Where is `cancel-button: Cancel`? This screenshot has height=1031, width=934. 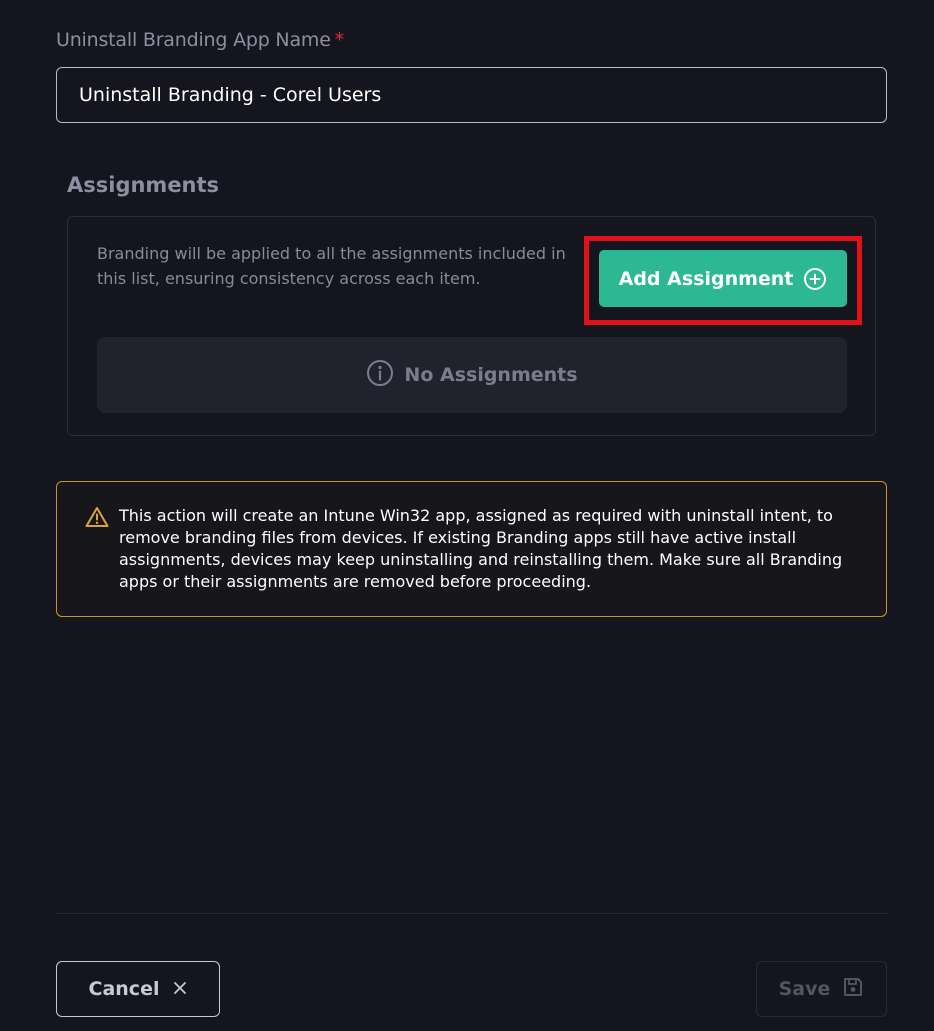
cancel-button: Cancel is located at coordinates (138, 989).